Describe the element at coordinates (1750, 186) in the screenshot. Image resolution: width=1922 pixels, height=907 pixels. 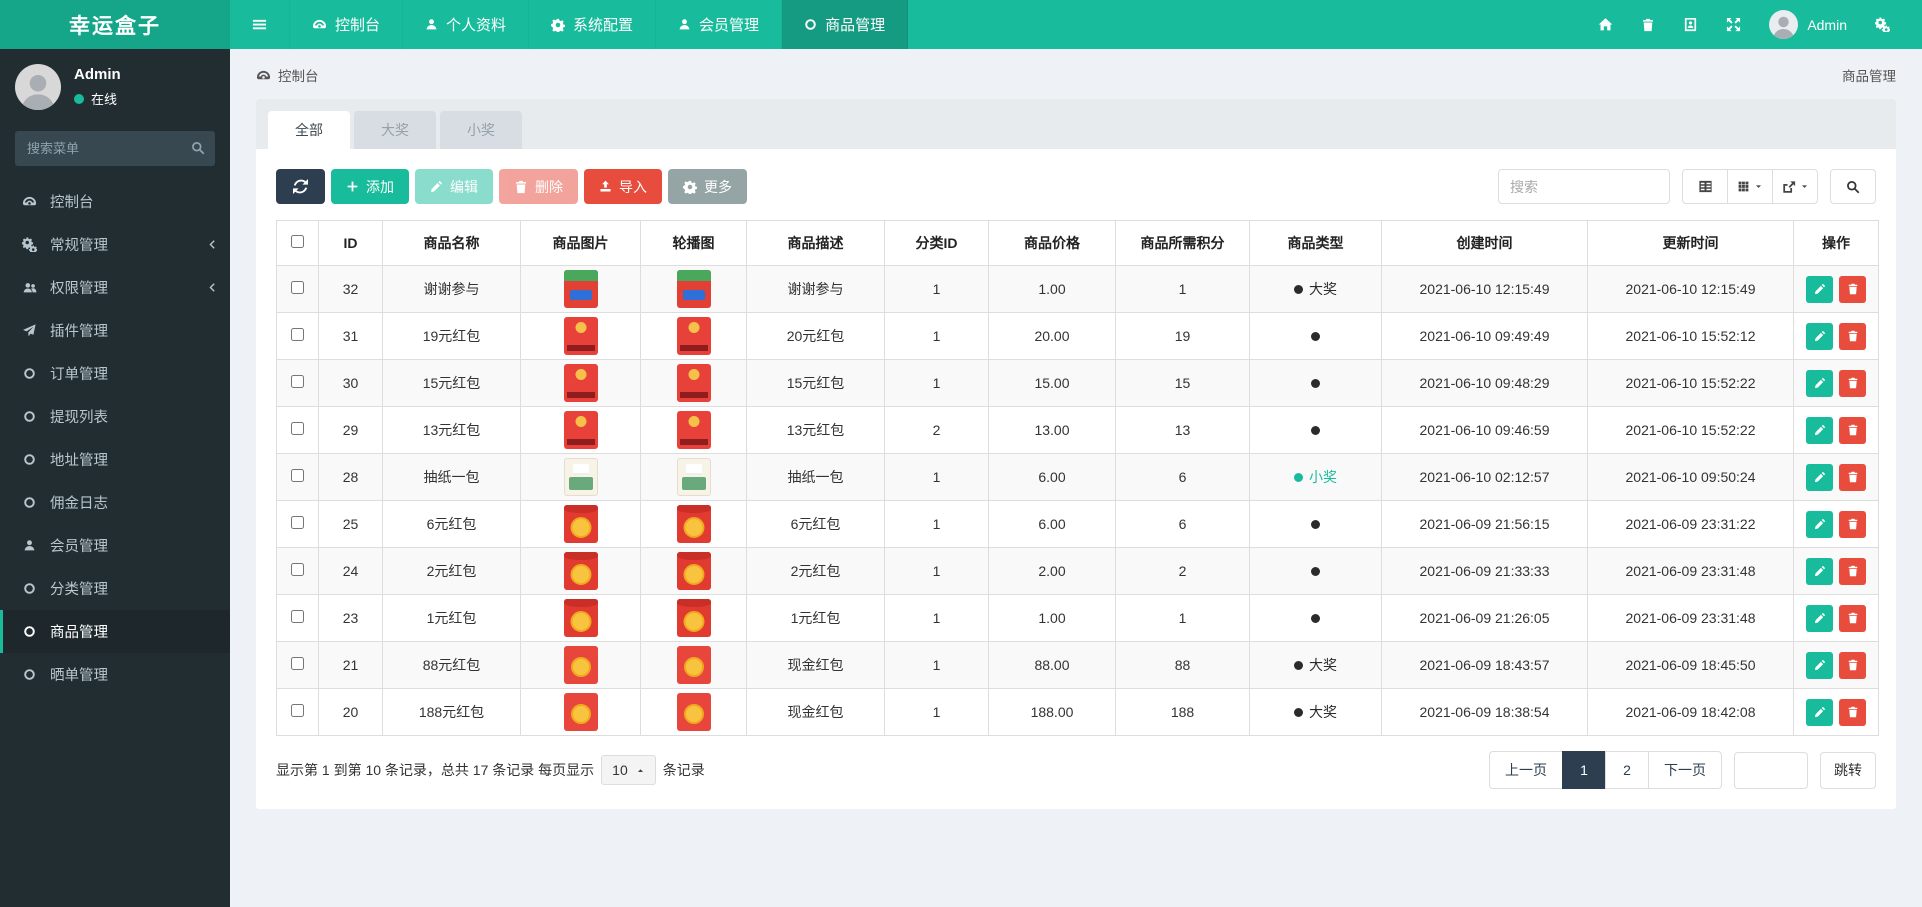
I see `columns-button` at that location.